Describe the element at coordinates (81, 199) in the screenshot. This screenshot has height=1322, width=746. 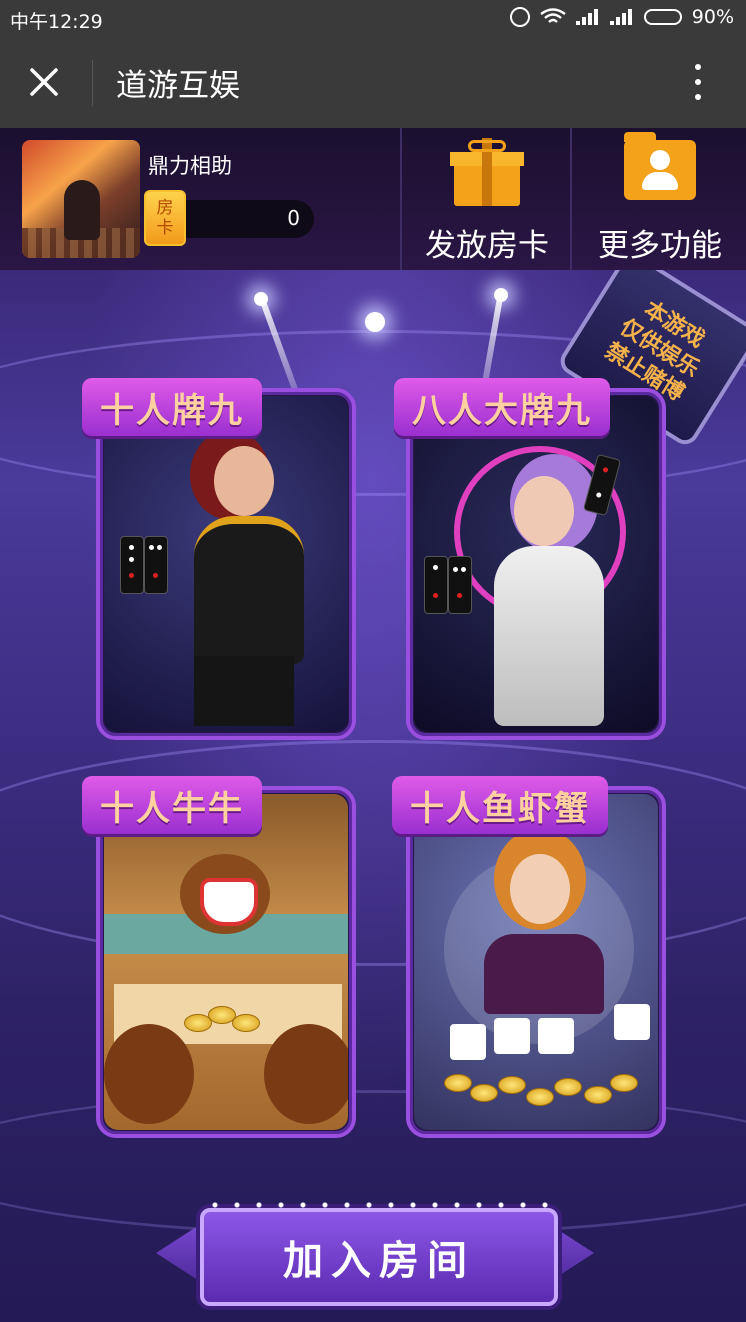
I see `avatar` at that location.